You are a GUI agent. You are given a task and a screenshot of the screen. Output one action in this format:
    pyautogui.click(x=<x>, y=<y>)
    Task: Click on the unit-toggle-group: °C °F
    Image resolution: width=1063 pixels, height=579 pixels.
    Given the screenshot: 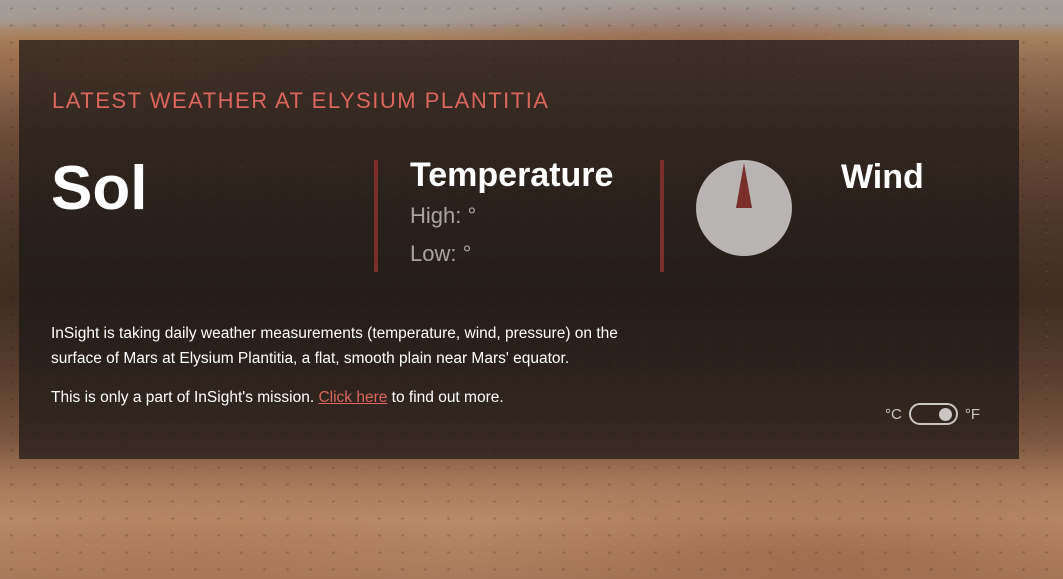 What is the action you would take?
    pyautogui.click(x=932, y=414)
    